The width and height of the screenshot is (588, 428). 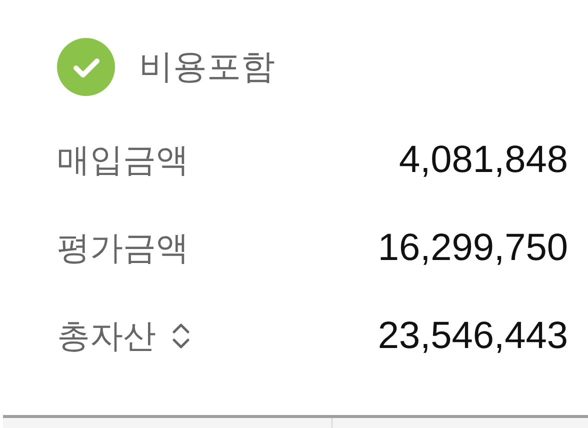 What do you see at coordinates (181, 336) in the screenshot?
I see `sort-icon` at bounding box center [181, 336].